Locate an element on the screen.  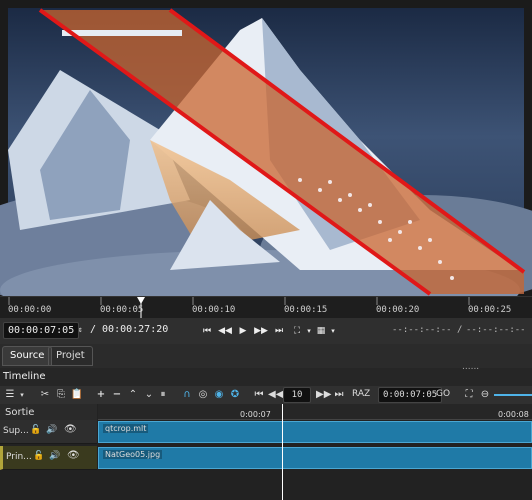
timeline-clip: NatGeo05.jpg is located at coordinates (315, 458).